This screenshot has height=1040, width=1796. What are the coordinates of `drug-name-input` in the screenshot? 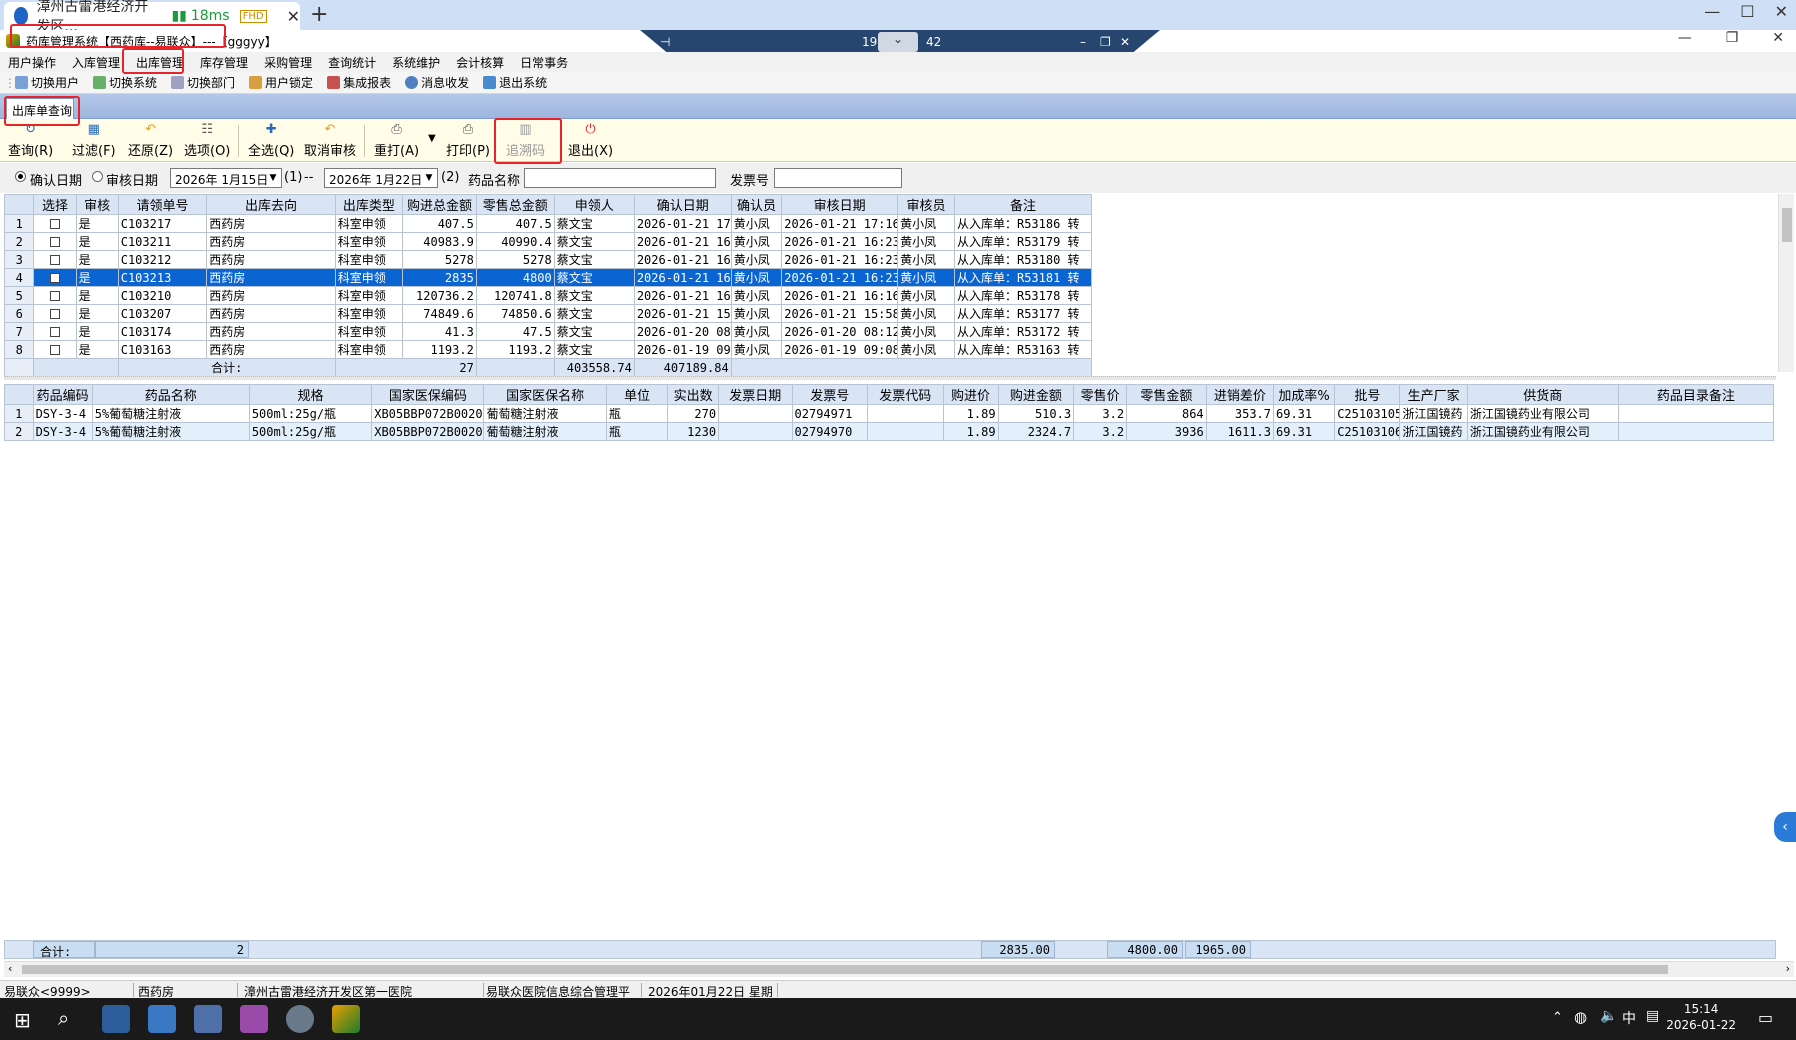 It's located at (620, 178).